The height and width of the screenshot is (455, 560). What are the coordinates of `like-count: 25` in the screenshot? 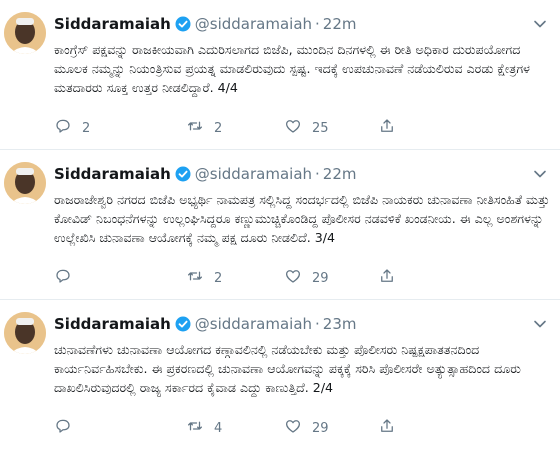 It's located at (320, 128).